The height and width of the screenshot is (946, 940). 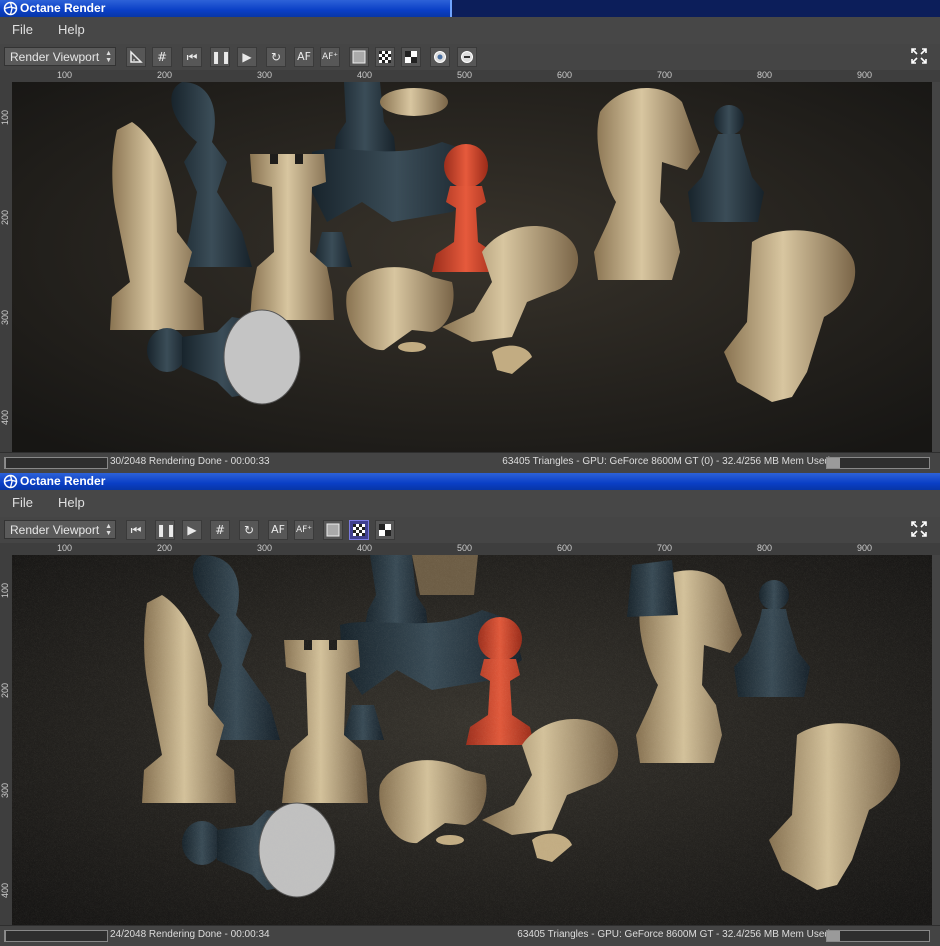 I want to click on render-status-text: 30/2048 Rendering Done - 00:00:33, so click(x=190, y=461).